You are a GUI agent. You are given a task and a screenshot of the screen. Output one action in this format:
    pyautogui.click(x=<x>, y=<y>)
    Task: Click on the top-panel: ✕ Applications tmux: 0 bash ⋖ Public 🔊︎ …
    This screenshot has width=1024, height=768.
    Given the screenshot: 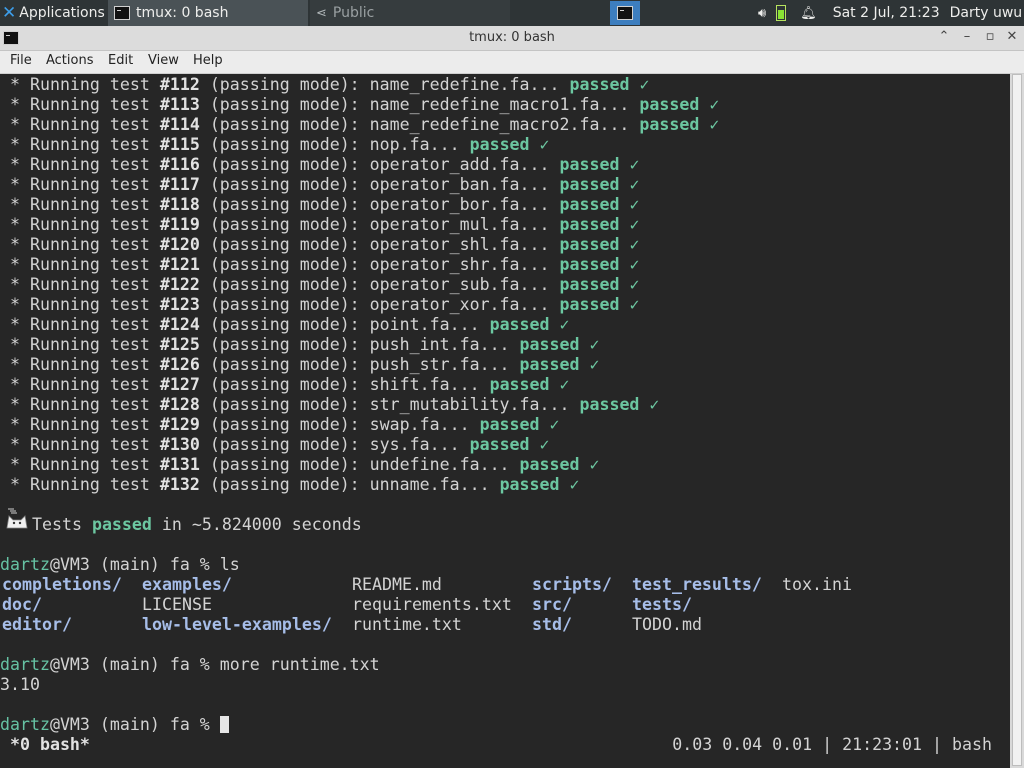 What is the action you would take?
    pyautogui.click(x=512, y=13)
    